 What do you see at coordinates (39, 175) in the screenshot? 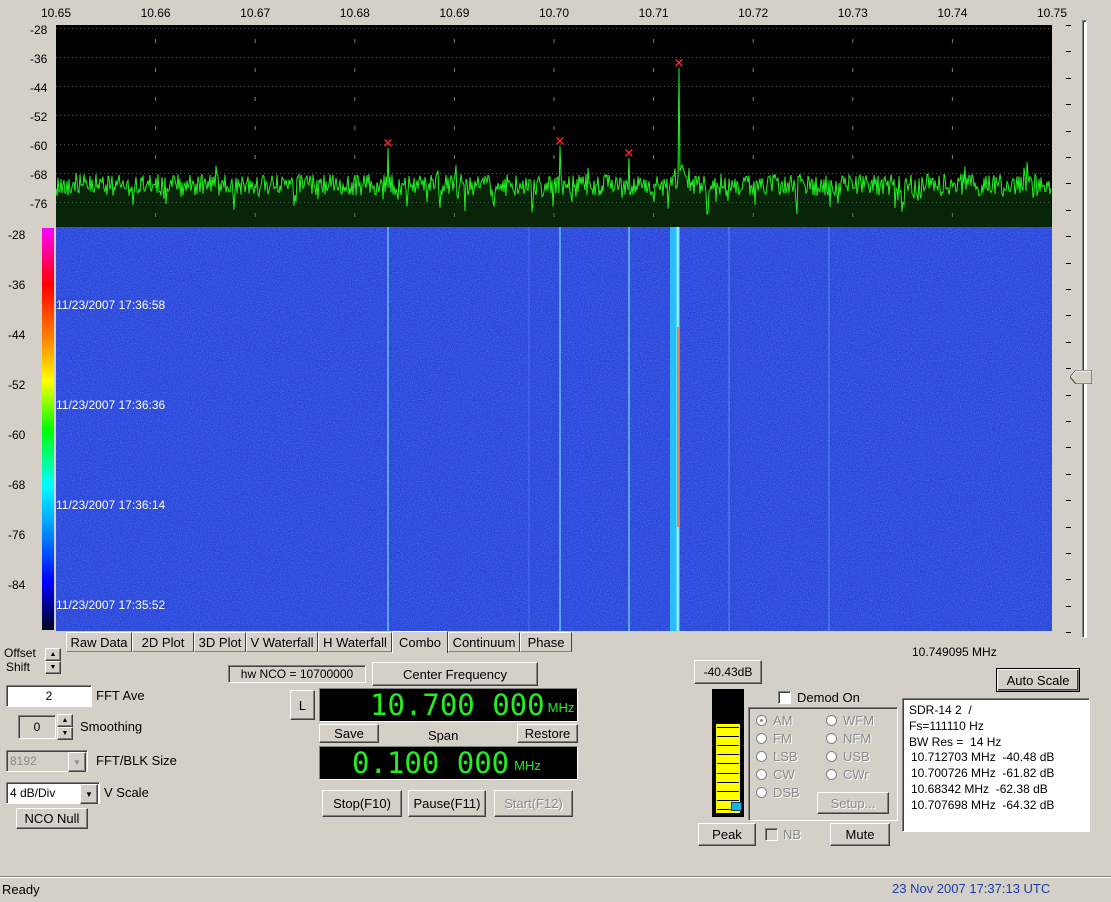
I see `y-tick-label: -68` at bounding box center [39, 175].